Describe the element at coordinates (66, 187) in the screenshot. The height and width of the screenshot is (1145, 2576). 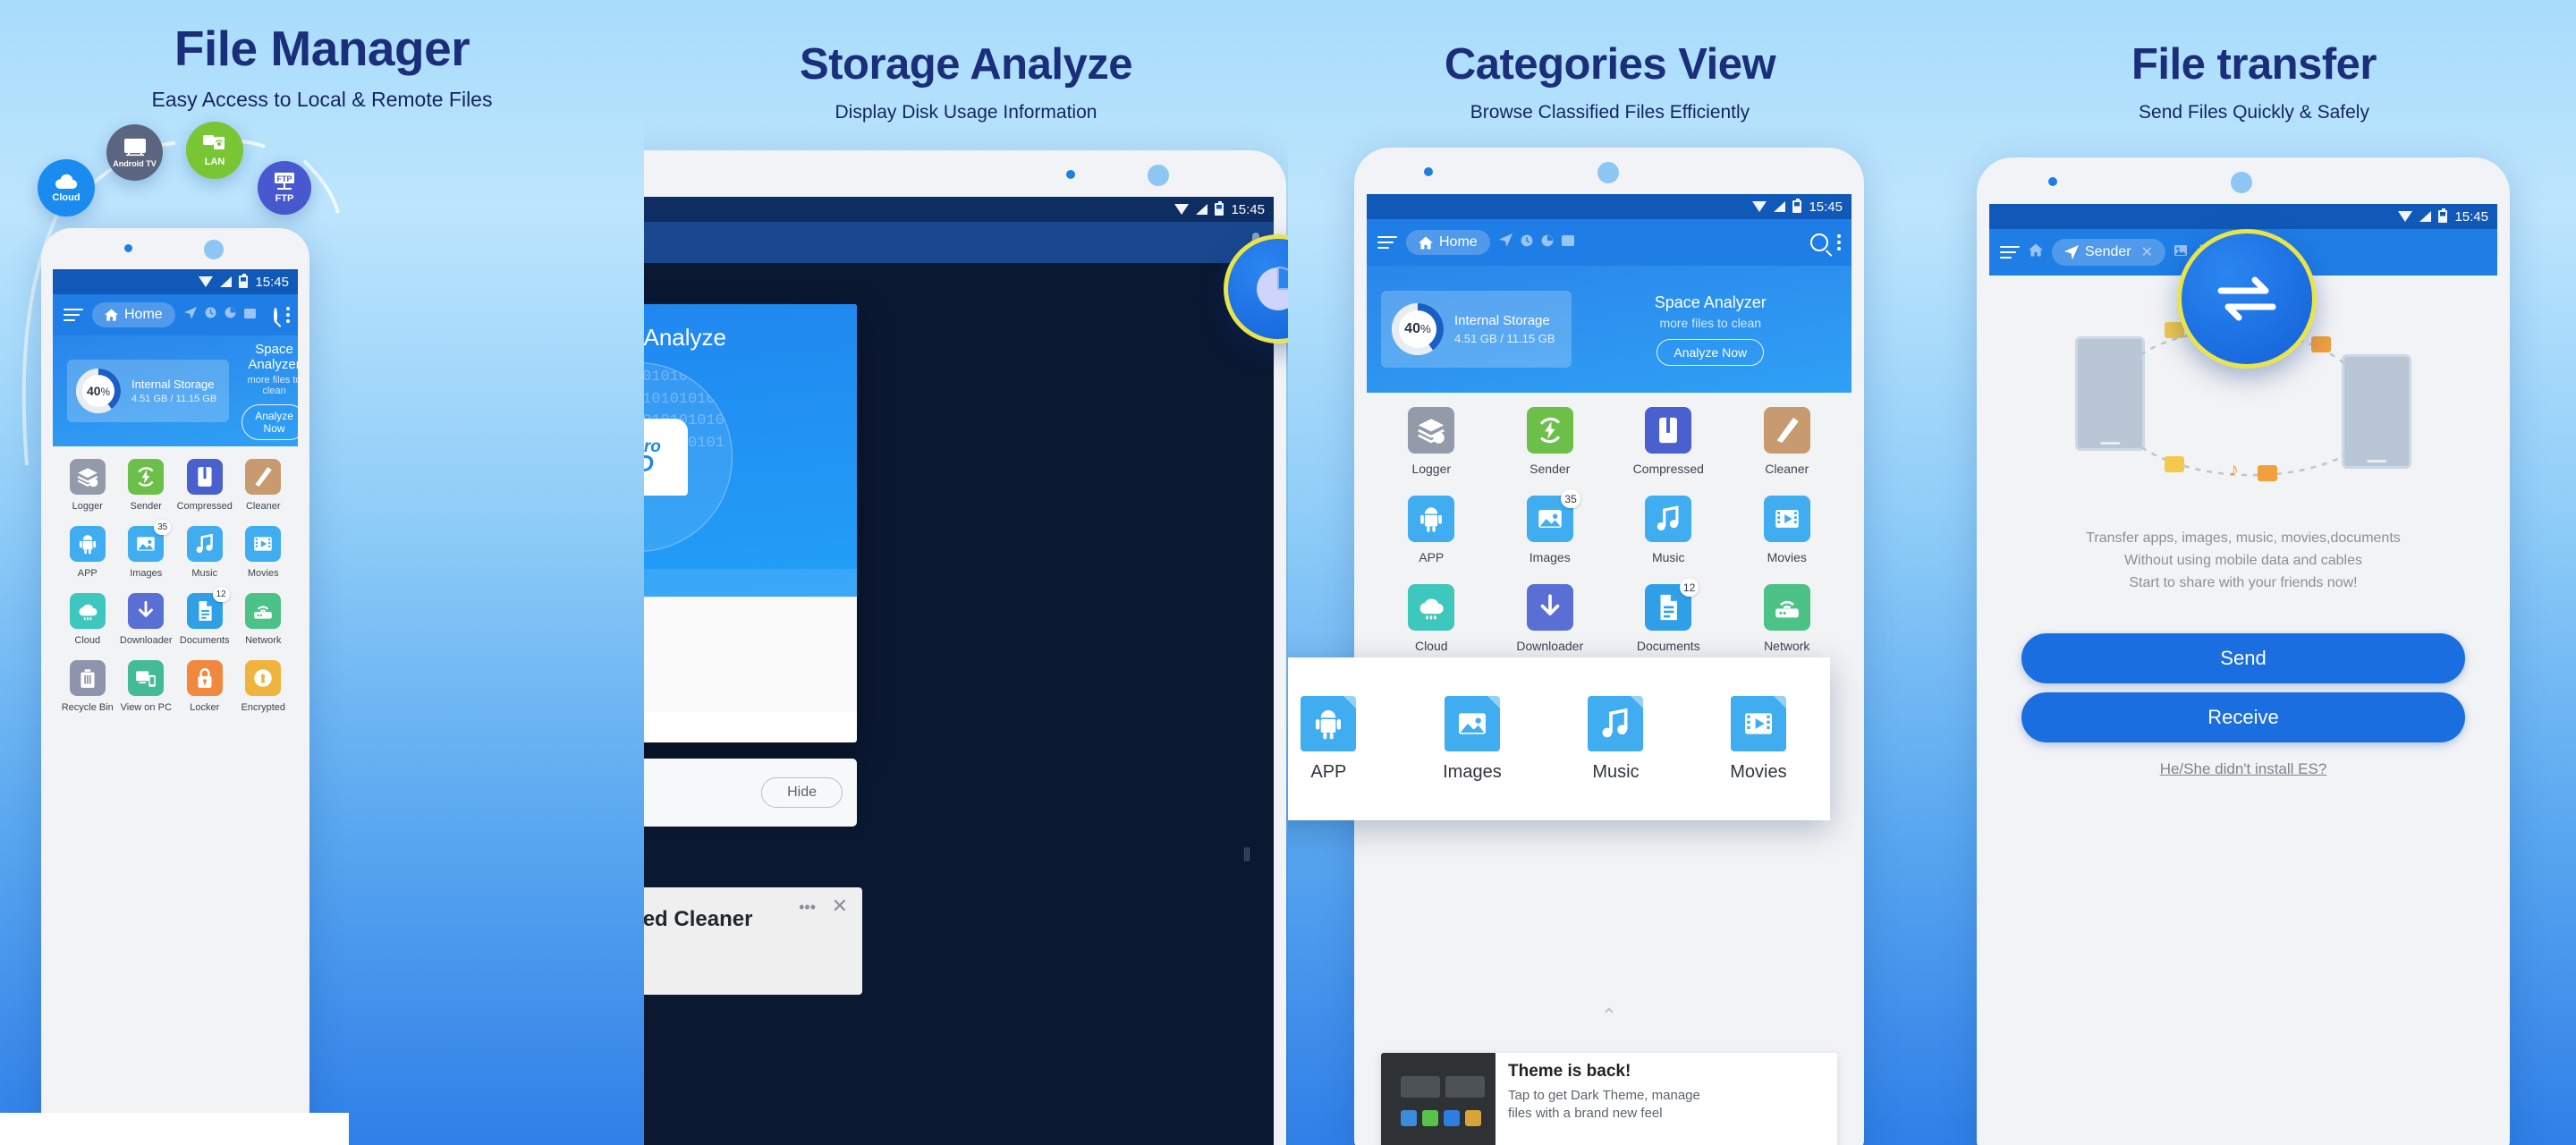
I see `node-cloud: Cloud` at that location.